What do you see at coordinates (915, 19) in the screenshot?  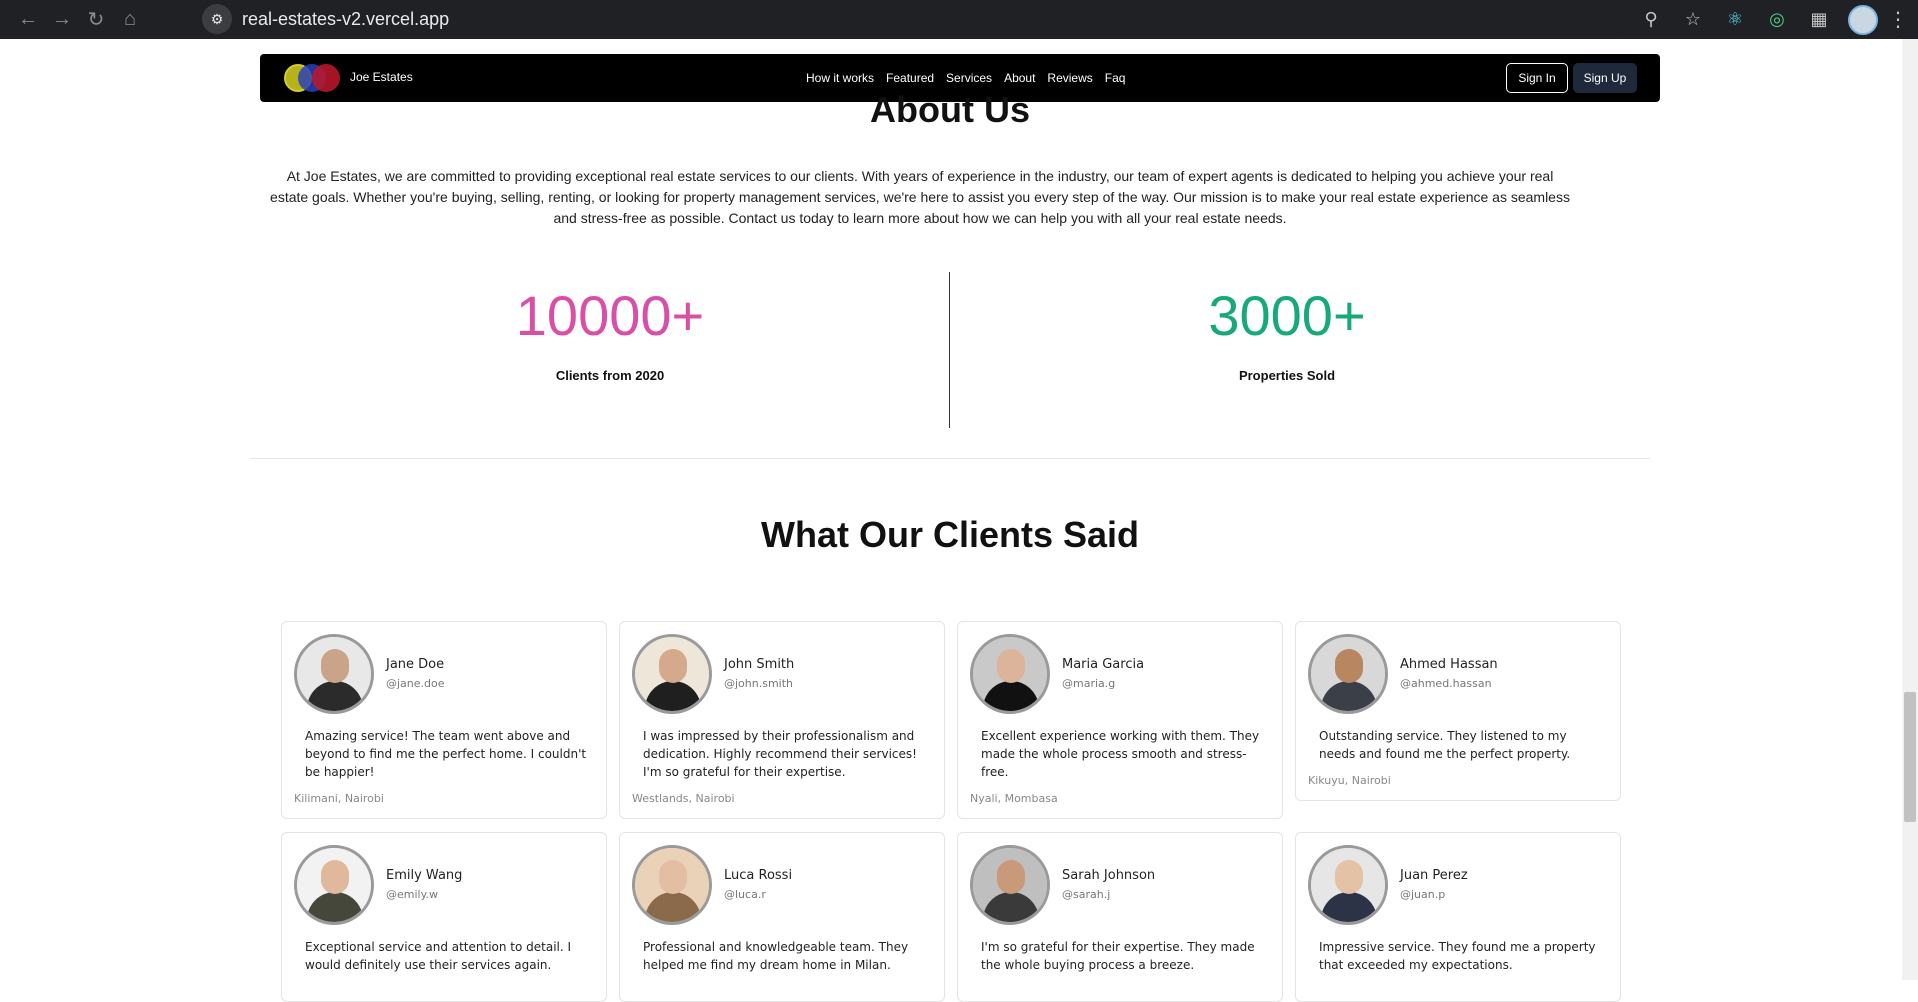 I see `address-bar: ⚙ real-estates-v2.vercel.app` at bounding box center [915, 19].